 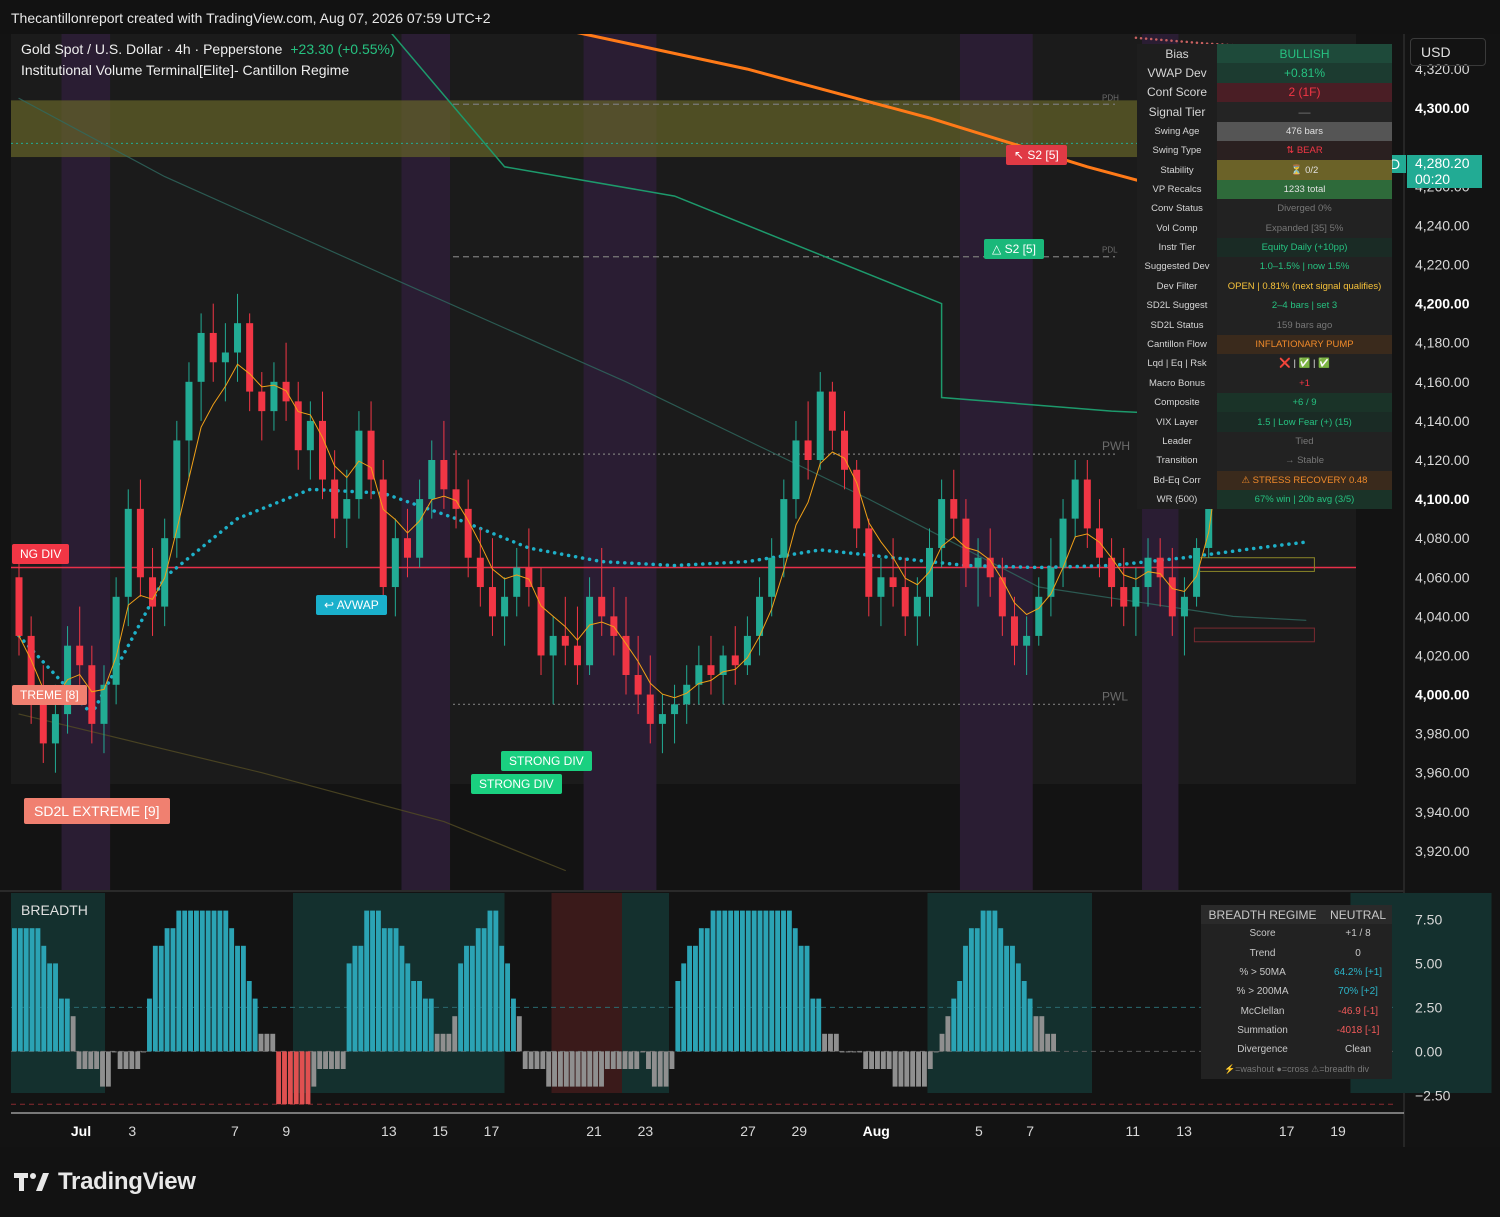 What do you see at coordinates (41, 554) in the screenshot?
I see `signal-label: NG DIV` at bounding box center [41, 554].